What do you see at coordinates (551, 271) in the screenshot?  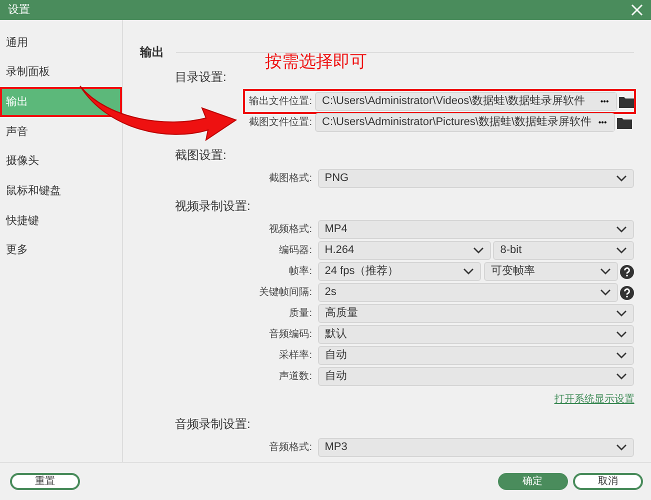 I see `dropdown: 可变帧率` at bounding box center [551, 271].